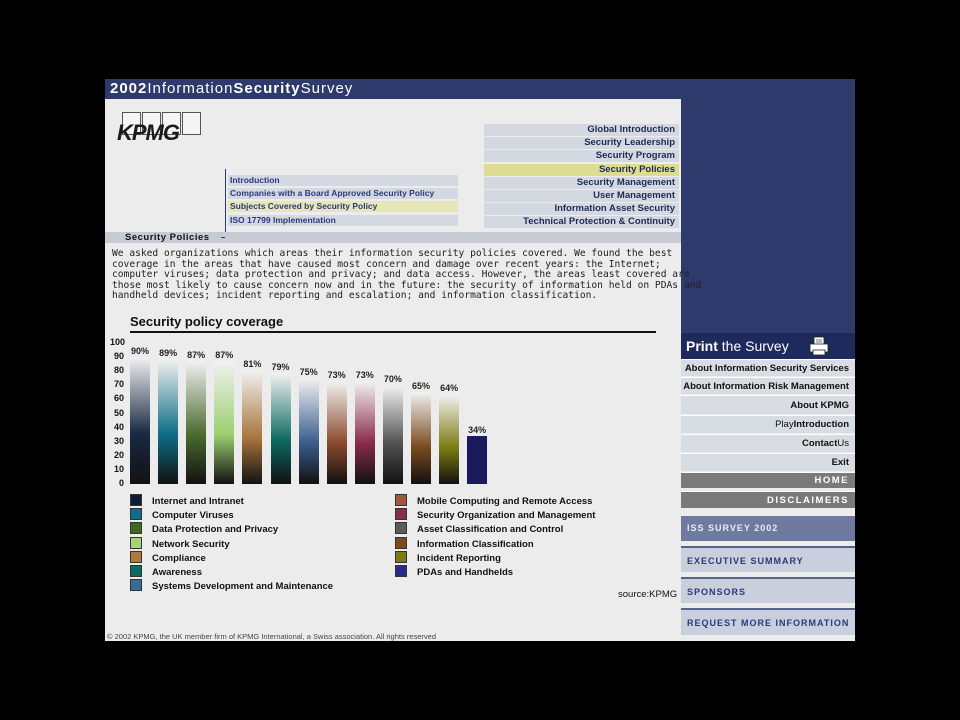  What do you see at coordinates (768, 621) in the screenshot?
I see `request-more-information-button: REQUEST MORE INFORMATION` at bounding box center [768, 621].